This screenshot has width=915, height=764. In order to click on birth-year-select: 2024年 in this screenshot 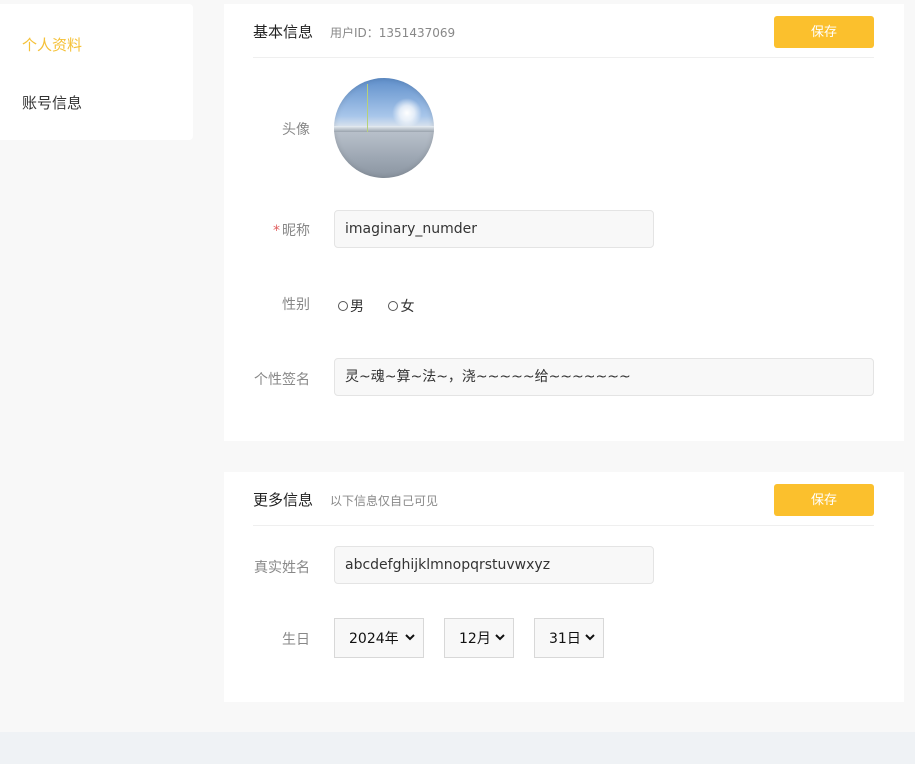, I will do `click(379, 638)`.